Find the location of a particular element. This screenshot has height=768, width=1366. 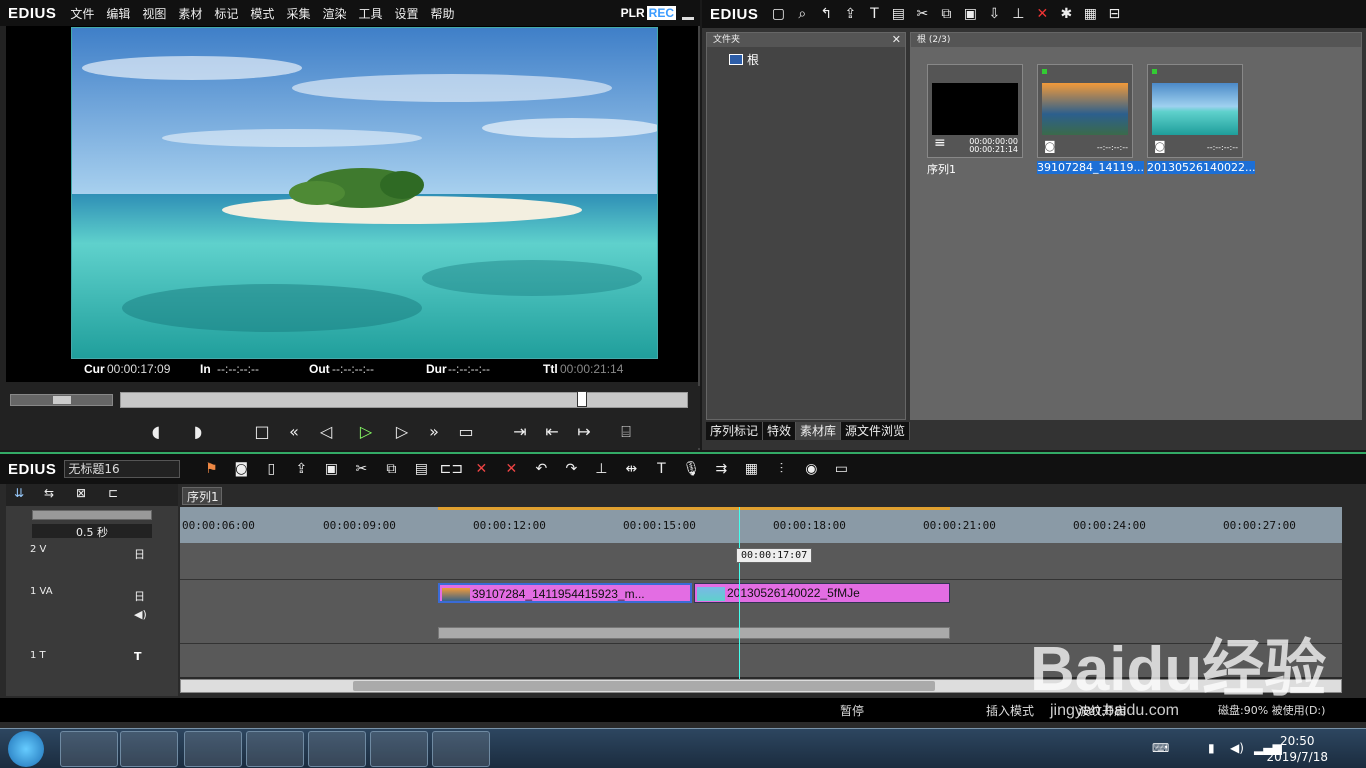

voiceover-icon: 🎙 is located at coordinates (691, 469).